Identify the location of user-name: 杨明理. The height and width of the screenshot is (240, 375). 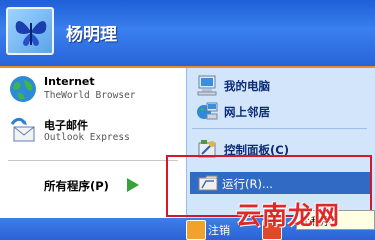
(91, 35).